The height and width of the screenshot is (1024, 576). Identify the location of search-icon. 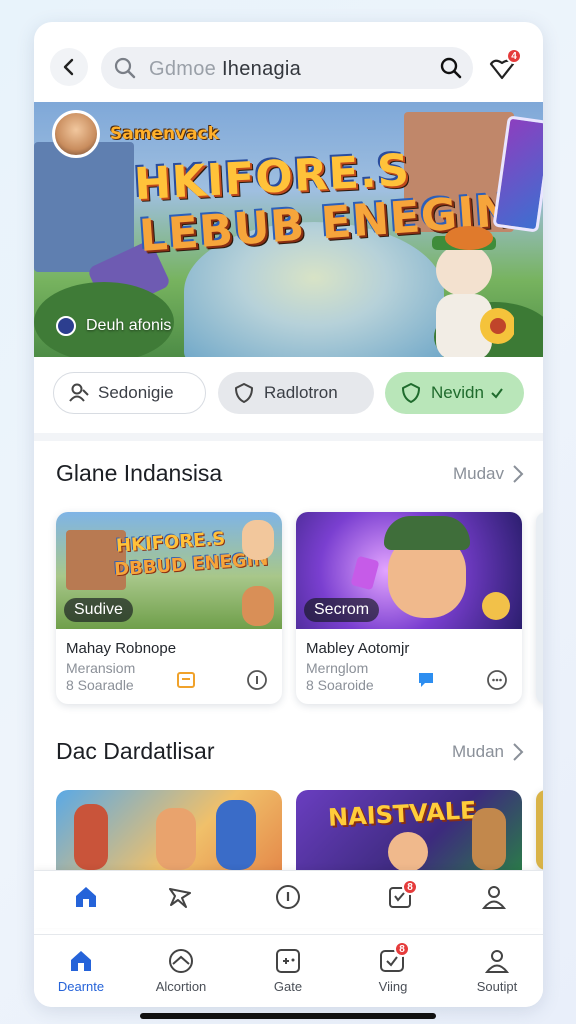
(125, 68).